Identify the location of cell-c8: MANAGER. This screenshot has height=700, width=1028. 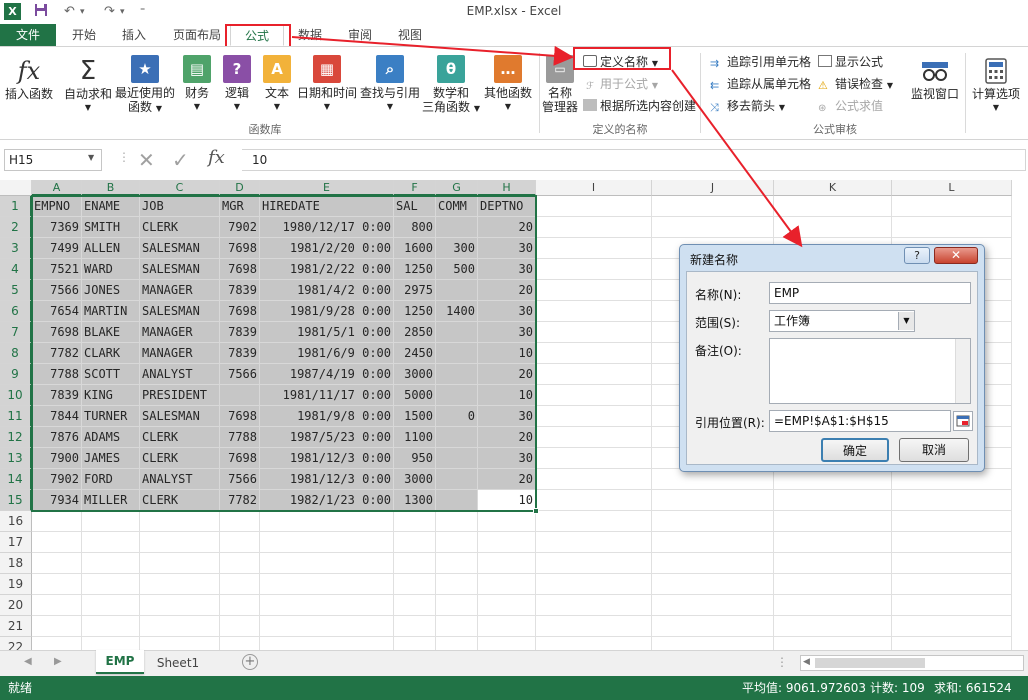
(180, 353).